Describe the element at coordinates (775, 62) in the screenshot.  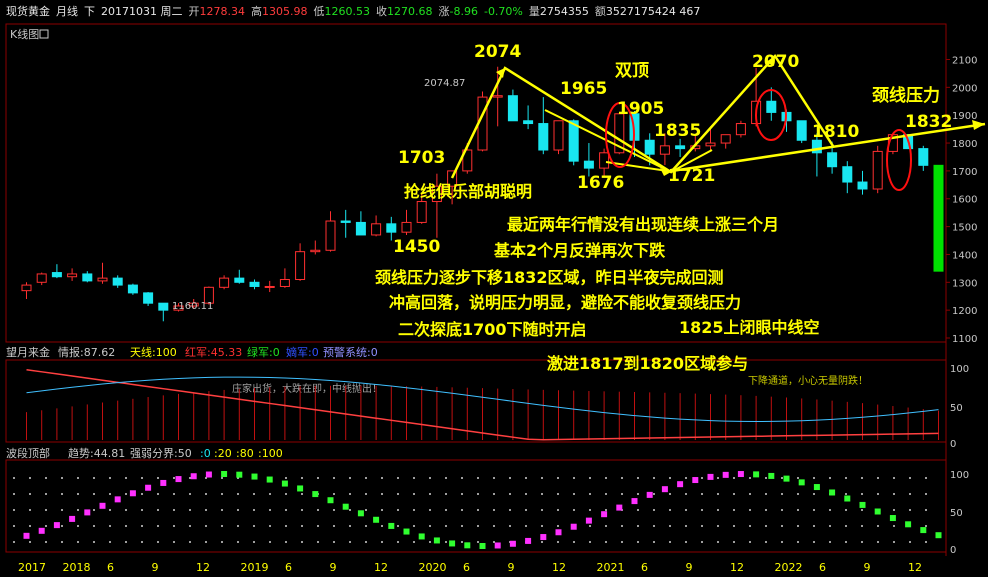
I see `label-2070: 2070` at that location.